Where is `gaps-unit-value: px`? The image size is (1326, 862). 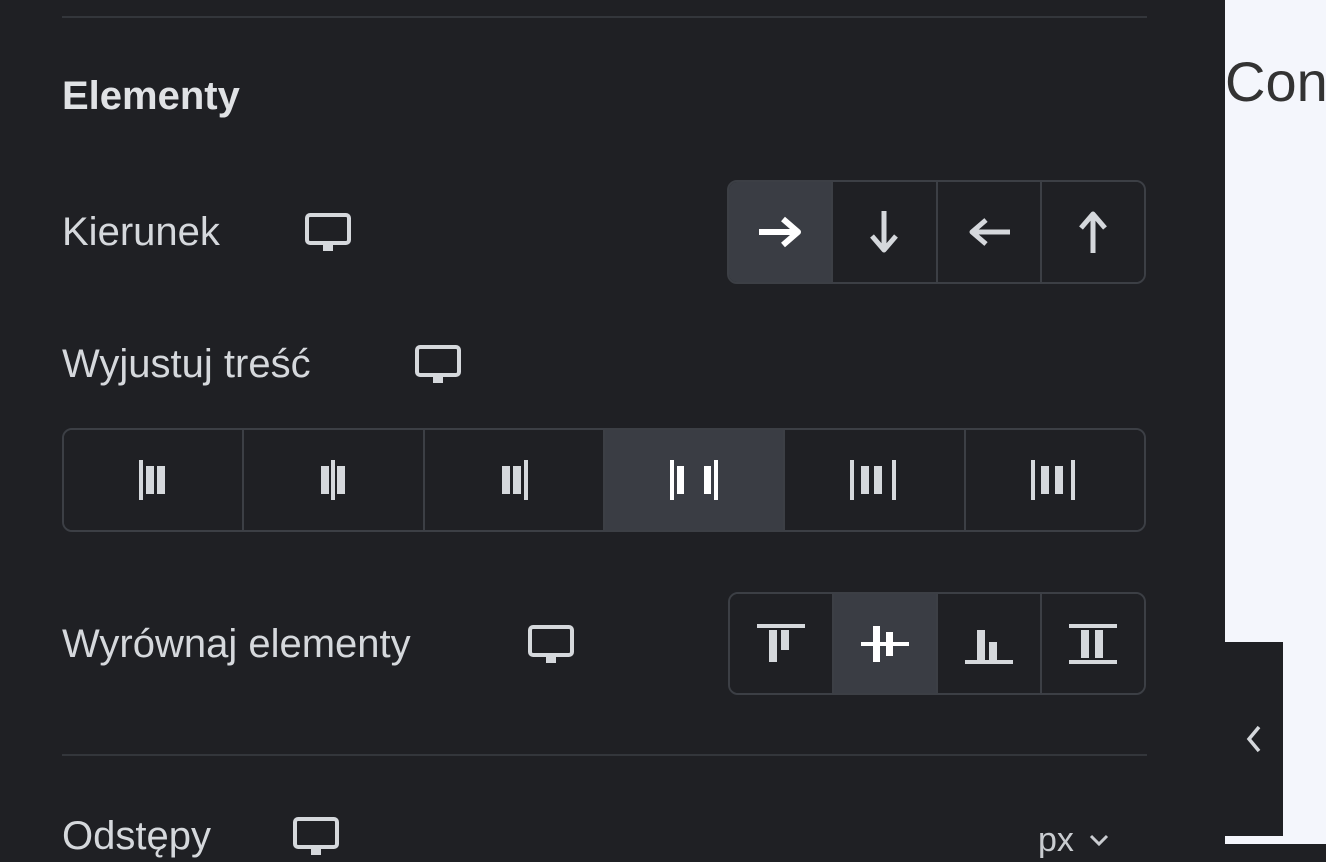
gaps-unit-value: px is located at coordinates (1056, 840).